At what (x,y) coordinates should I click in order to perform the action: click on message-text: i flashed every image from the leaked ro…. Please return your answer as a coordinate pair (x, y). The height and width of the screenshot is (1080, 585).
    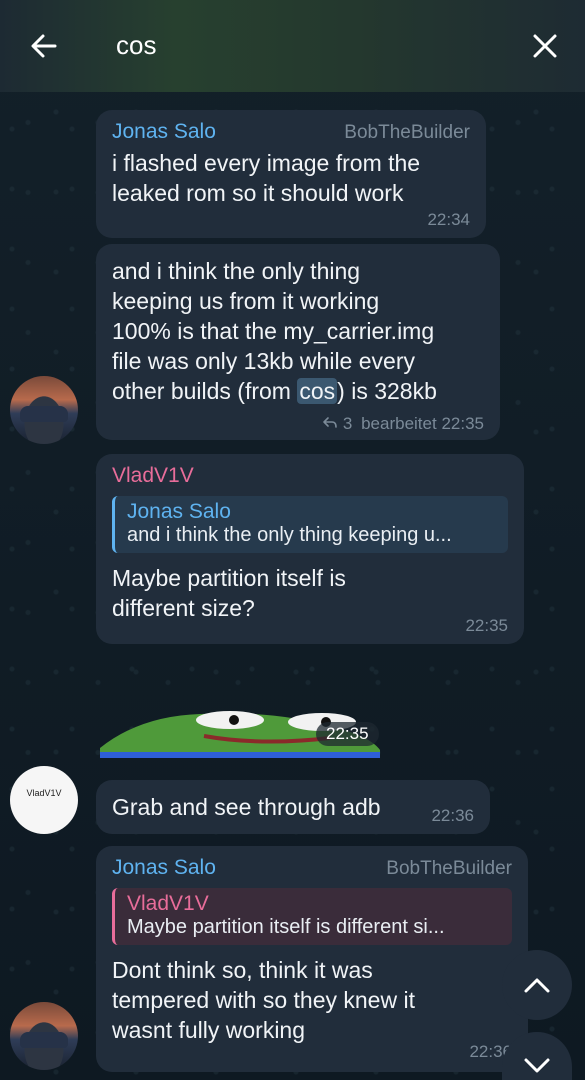
    Looking at the image, I should click on (291, 178).